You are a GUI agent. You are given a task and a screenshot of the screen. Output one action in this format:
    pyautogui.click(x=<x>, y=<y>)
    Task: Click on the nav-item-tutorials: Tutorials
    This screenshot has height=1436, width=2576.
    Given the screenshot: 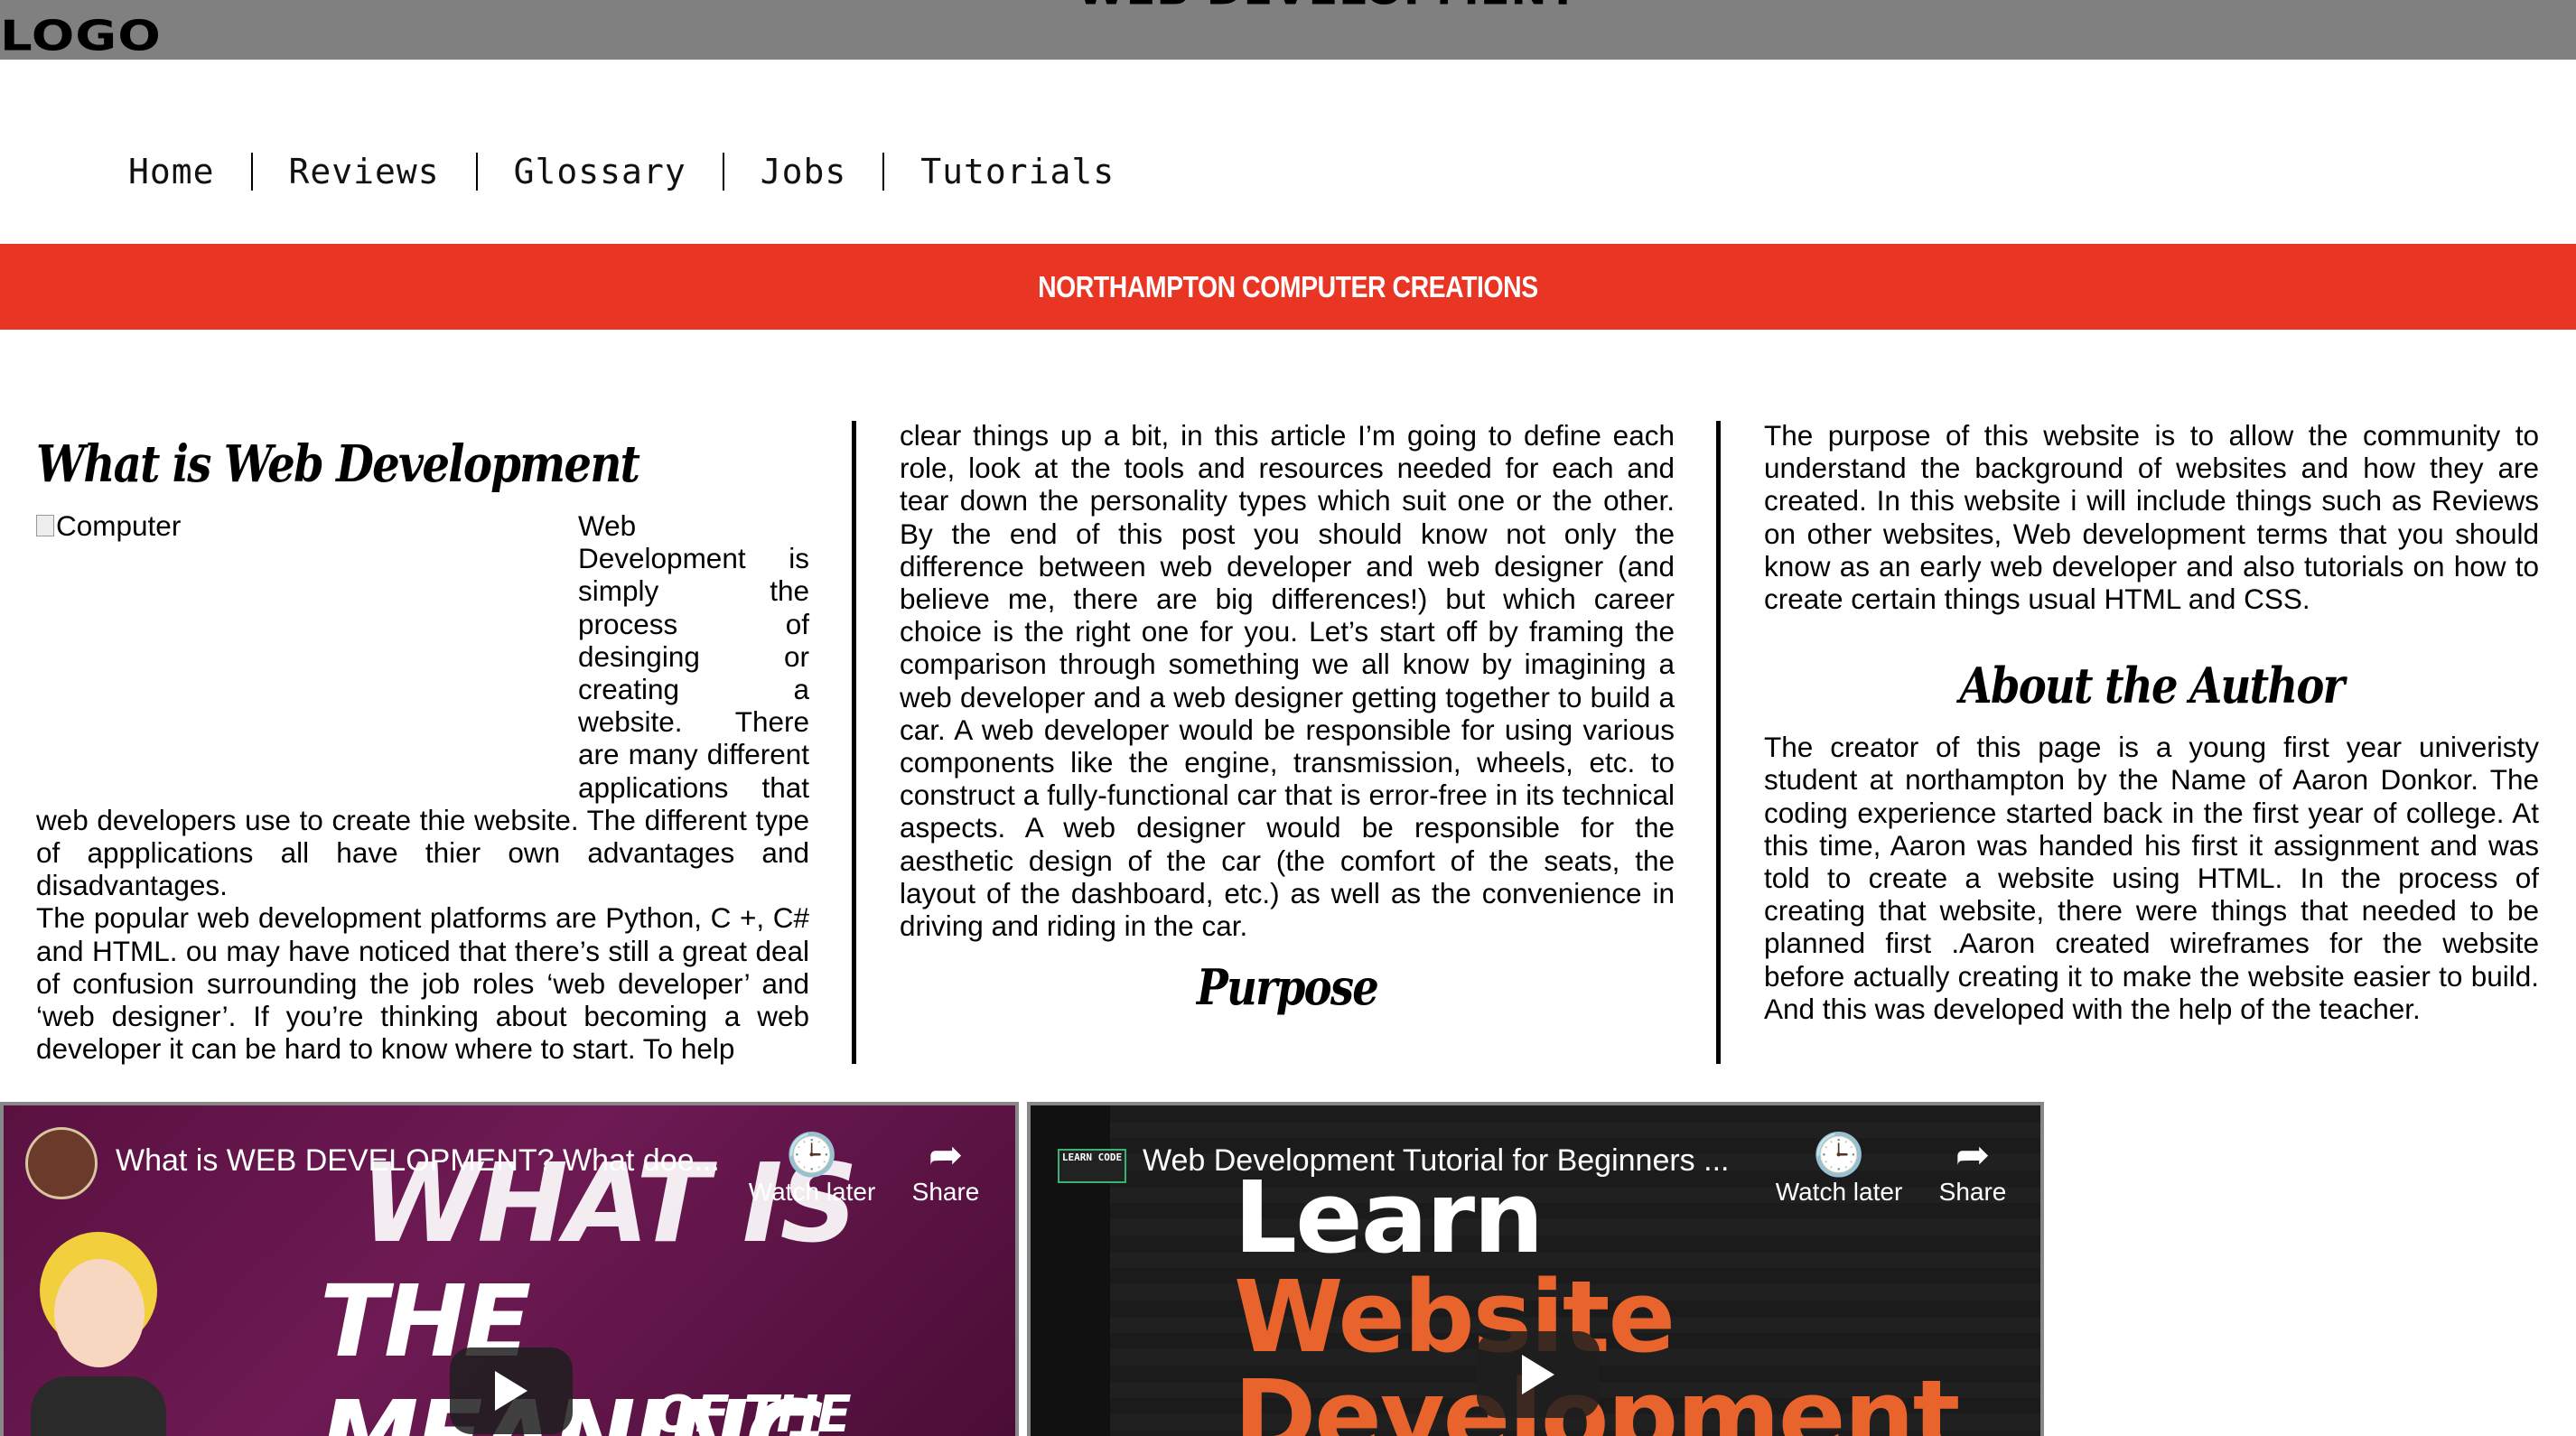 What is the action you would take?
    pyautogui.click(x=1017, y=171)
    